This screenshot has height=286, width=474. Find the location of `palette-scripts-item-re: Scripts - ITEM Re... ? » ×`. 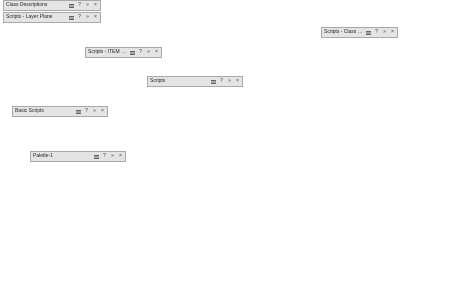

palette-scripts-item-re: Scripts - ITEM Re... ? » × is located at coordinates (123, 52).